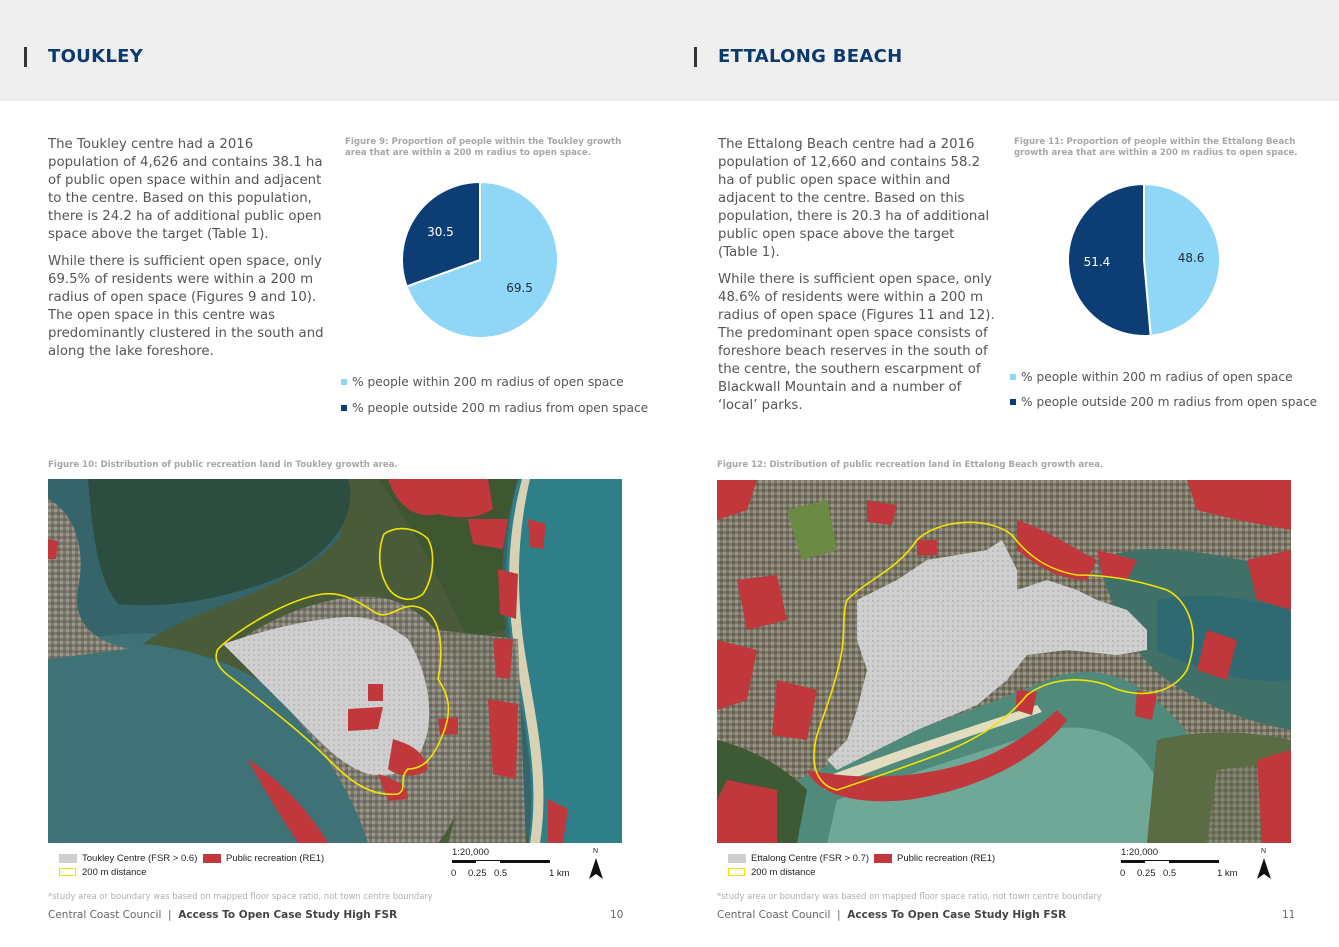 The height and width of the screenshot is (947, 1339). I want to click on pie-data-label: 69.5, so click(519, 288).